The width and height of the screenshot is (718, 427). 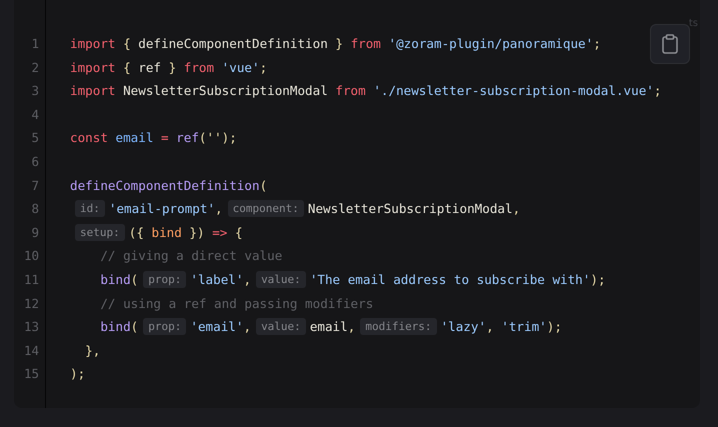 What do you see at coordinates (513, 91) in the screenshot?
I see `string-literal: './newsletter-subscription-modal.vue'` at bounding box center [513, 91].